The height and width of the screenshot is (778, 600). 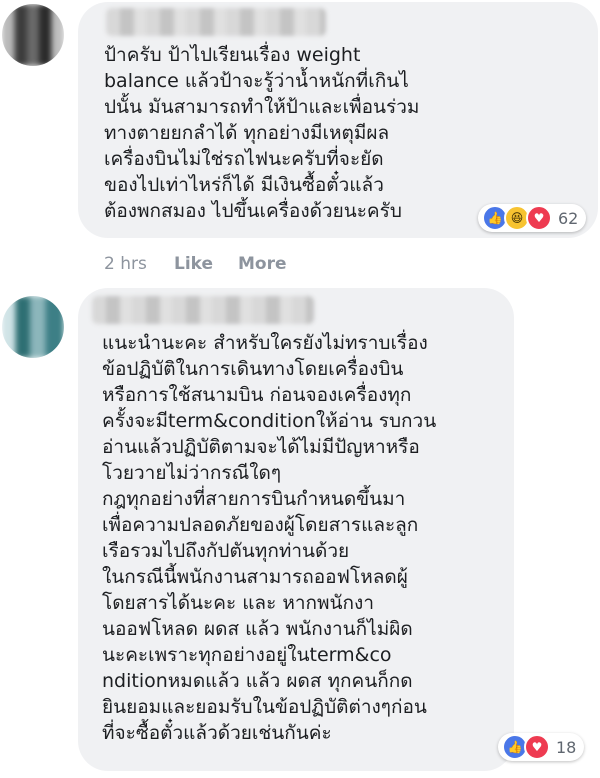 What do you see at coordinates (255, 577) in the screenshot?
I see `comment-line: ในกรณีนี้พนักงานสามารถออฟโหลดผู้` at bounding box center [255, 577].